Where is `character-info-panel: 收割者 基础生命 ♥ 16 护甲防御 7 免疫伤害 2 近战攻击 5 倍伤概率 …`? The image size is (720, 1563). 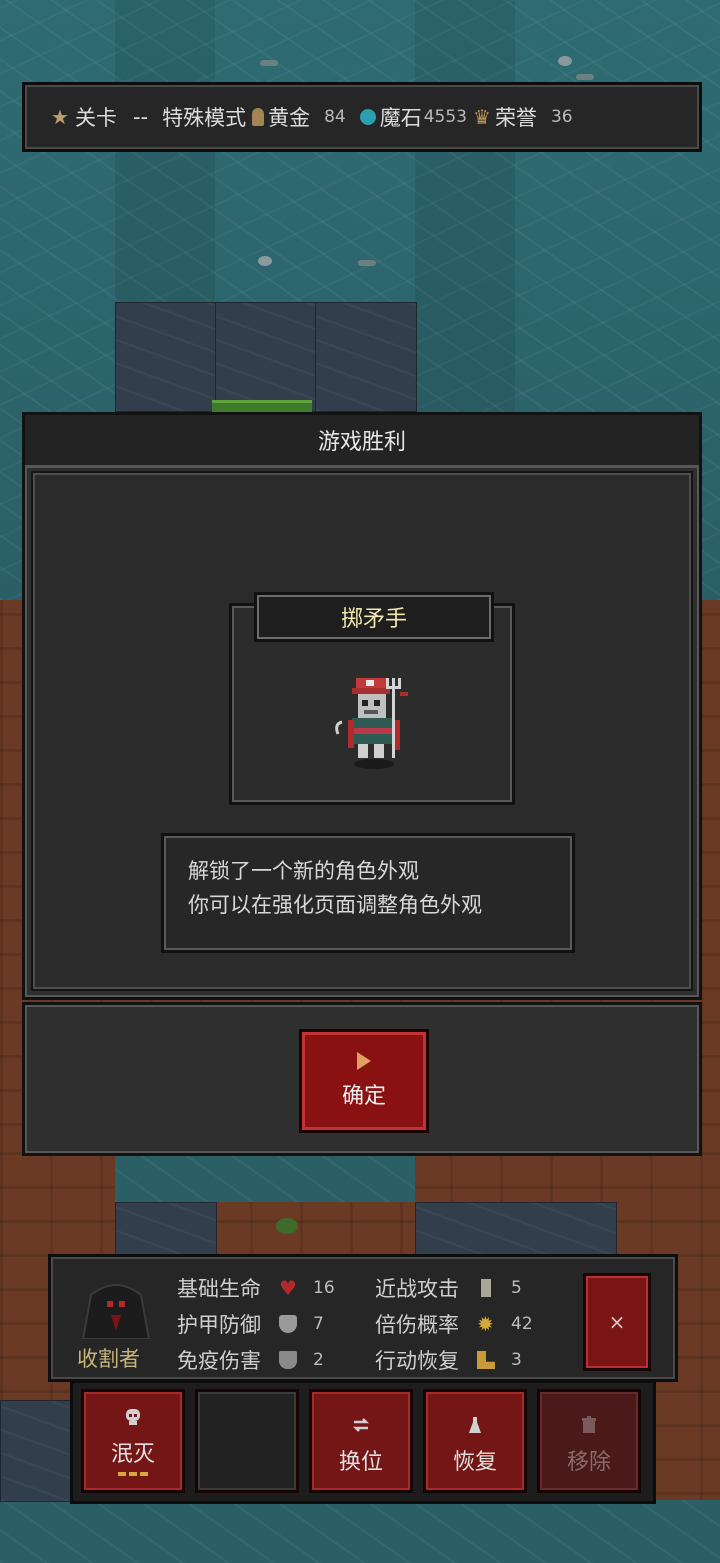 character-info-panel: 收割者 基础生命 ♥ 16 护甲防御 7 免疫伤害 2 近战攻击 5 倍伤概率 … is located at coordinates (363, 1318).